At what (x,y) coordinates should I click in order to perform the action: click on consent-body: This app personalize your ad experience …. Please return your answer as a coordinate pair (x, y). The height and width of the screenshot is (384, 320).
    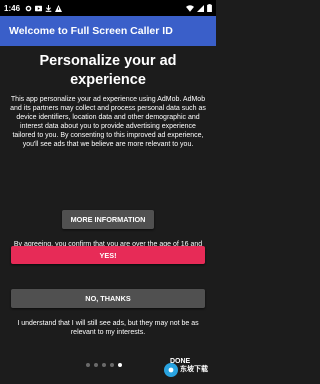
    Looking at the image, I should click on (108, 122).